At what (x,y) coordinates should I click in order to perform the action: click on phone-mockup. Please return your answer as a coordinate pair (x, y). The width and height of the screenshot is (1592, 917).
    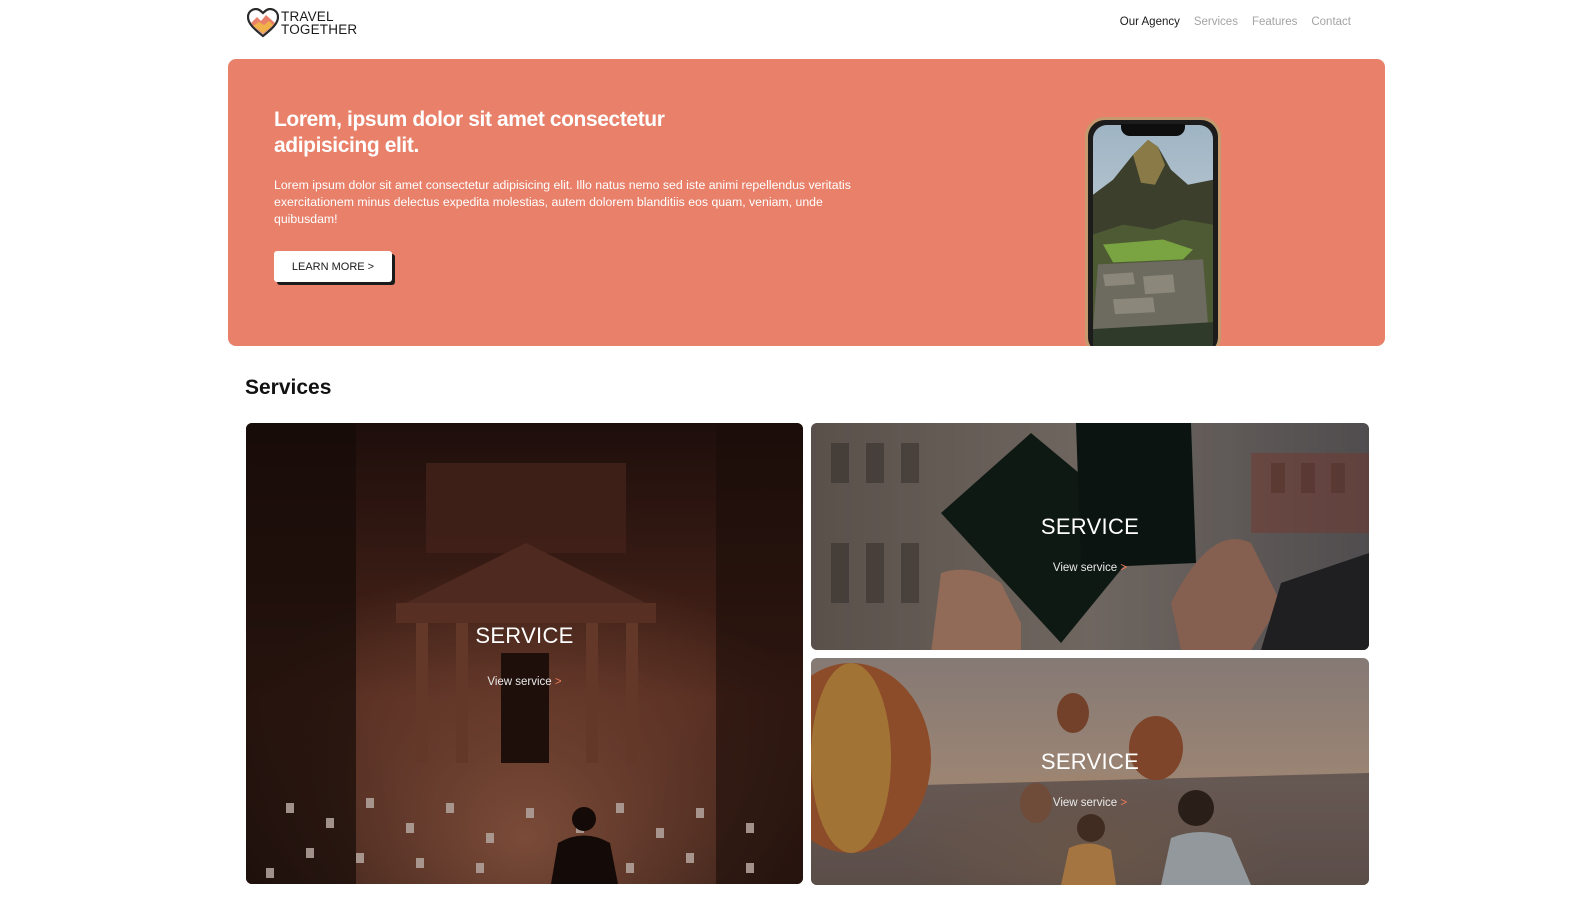
    Looking at the image, I should click on (1153, 231).